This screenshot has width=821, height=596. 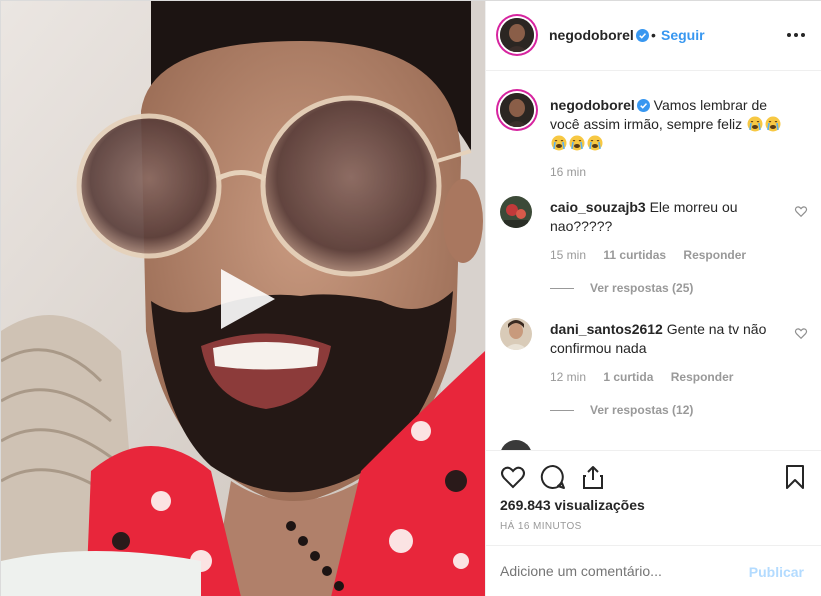 What do you see at coordinates (795, 477) in the screenshot?
I see `bookmark-icon` at bounding box center [795, 477].